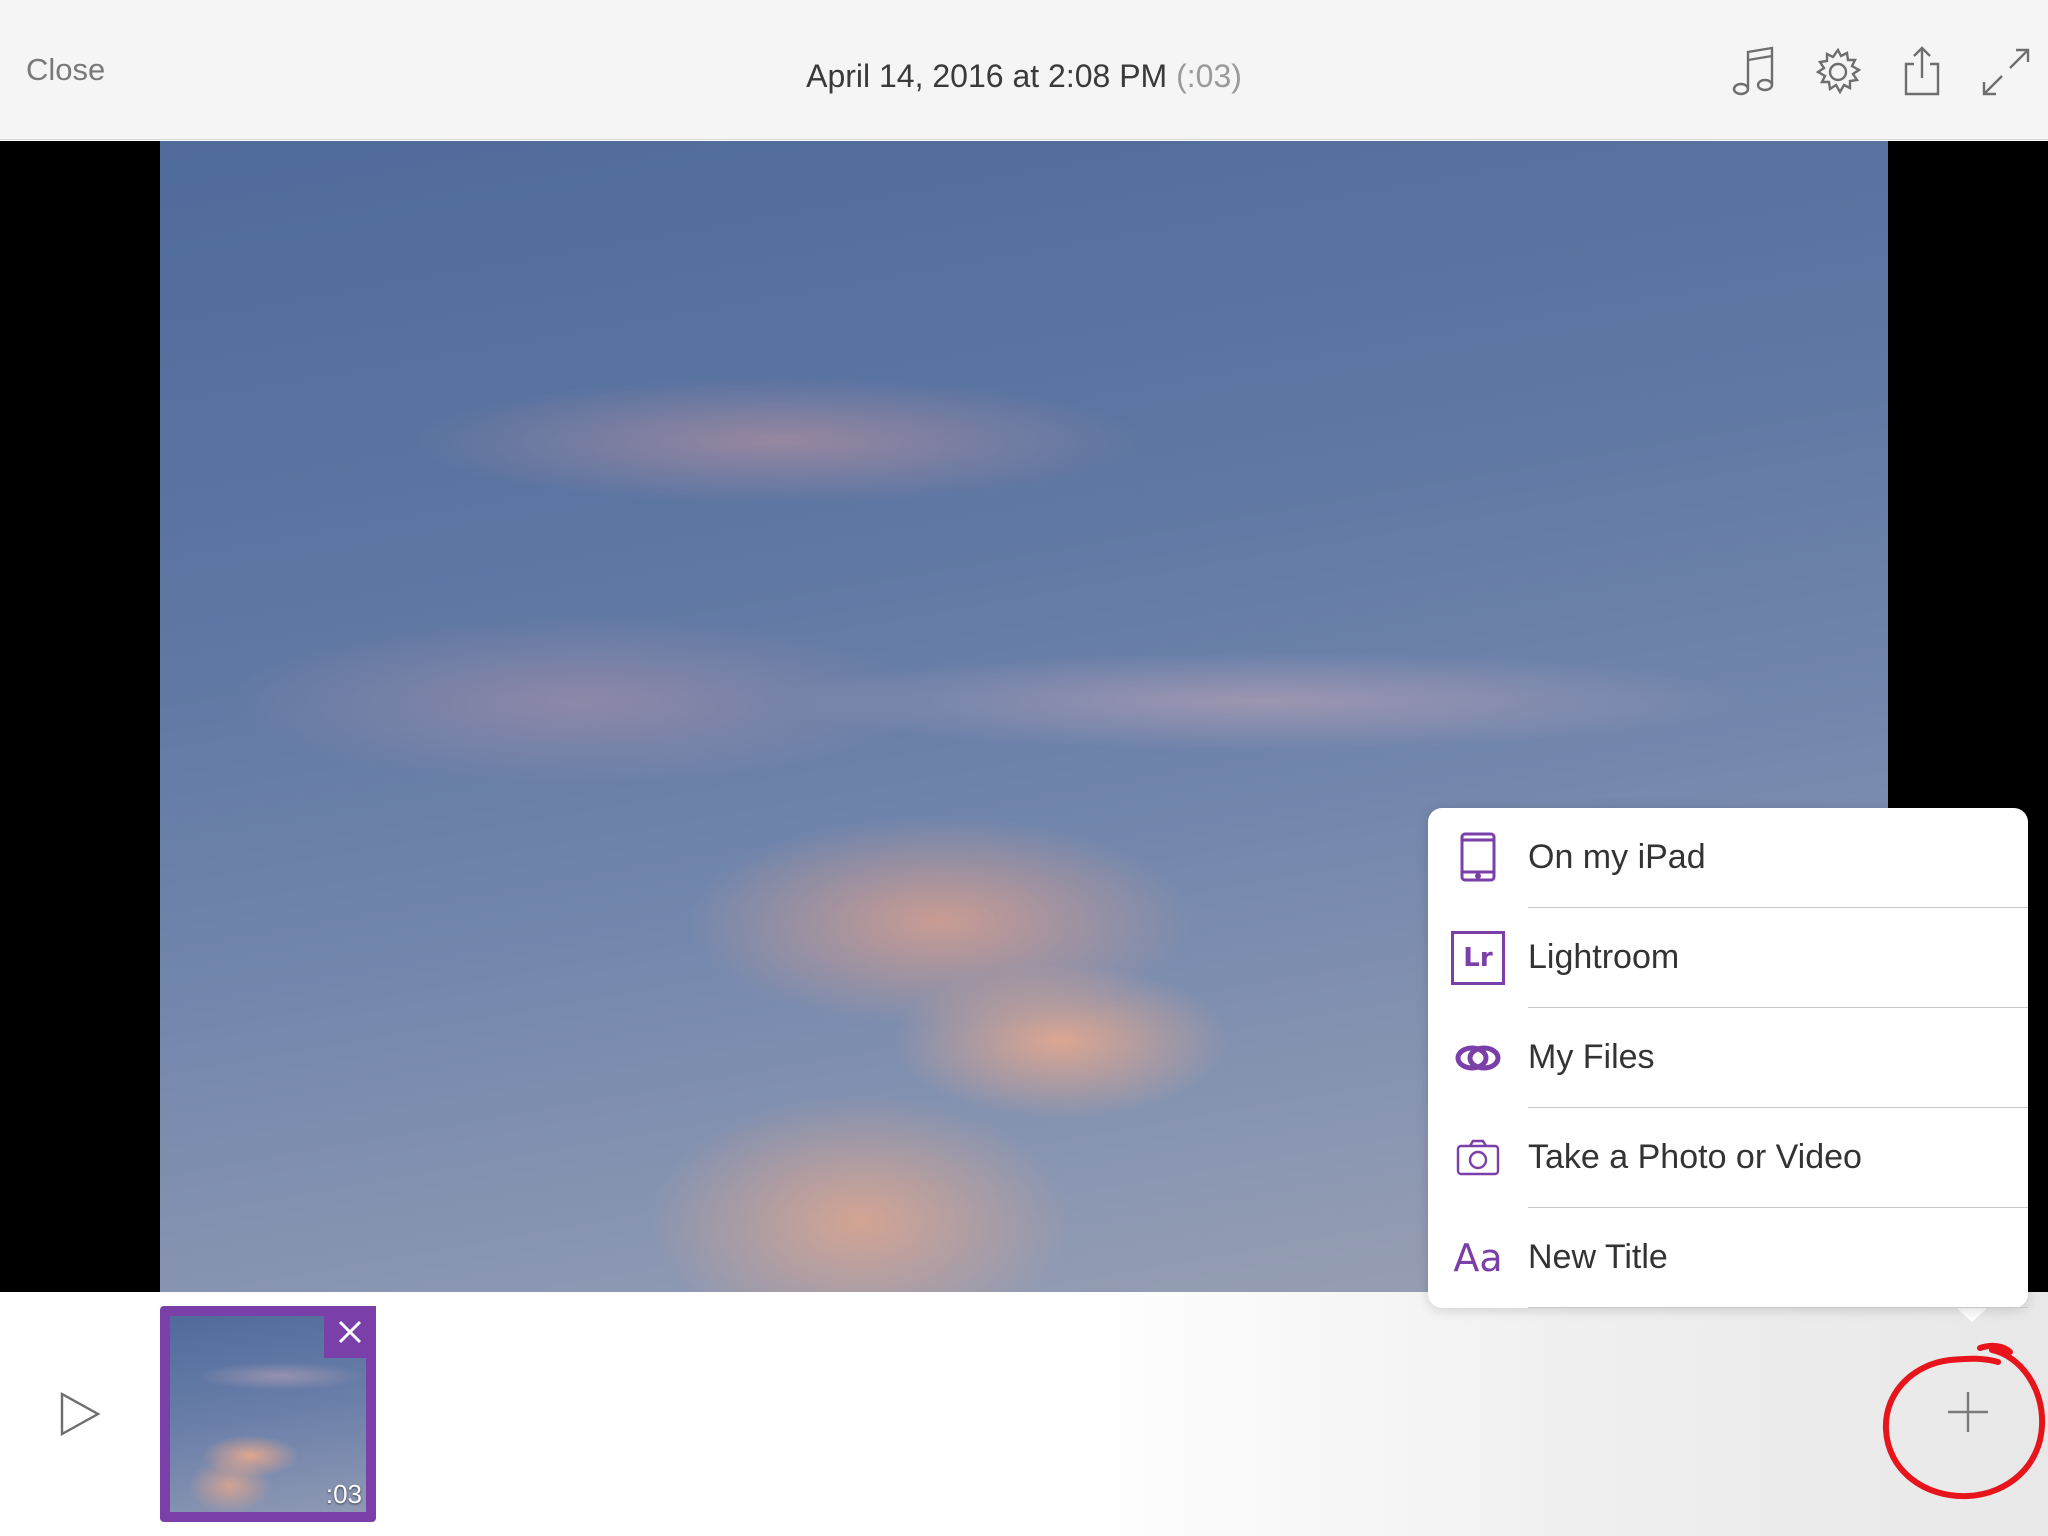 This screenshot has height=1536, width=2048. Describe the element at coordinates (1695, 1157) in the screenshot. I see `menu-item-label: Take a Photo or Video` at that location.